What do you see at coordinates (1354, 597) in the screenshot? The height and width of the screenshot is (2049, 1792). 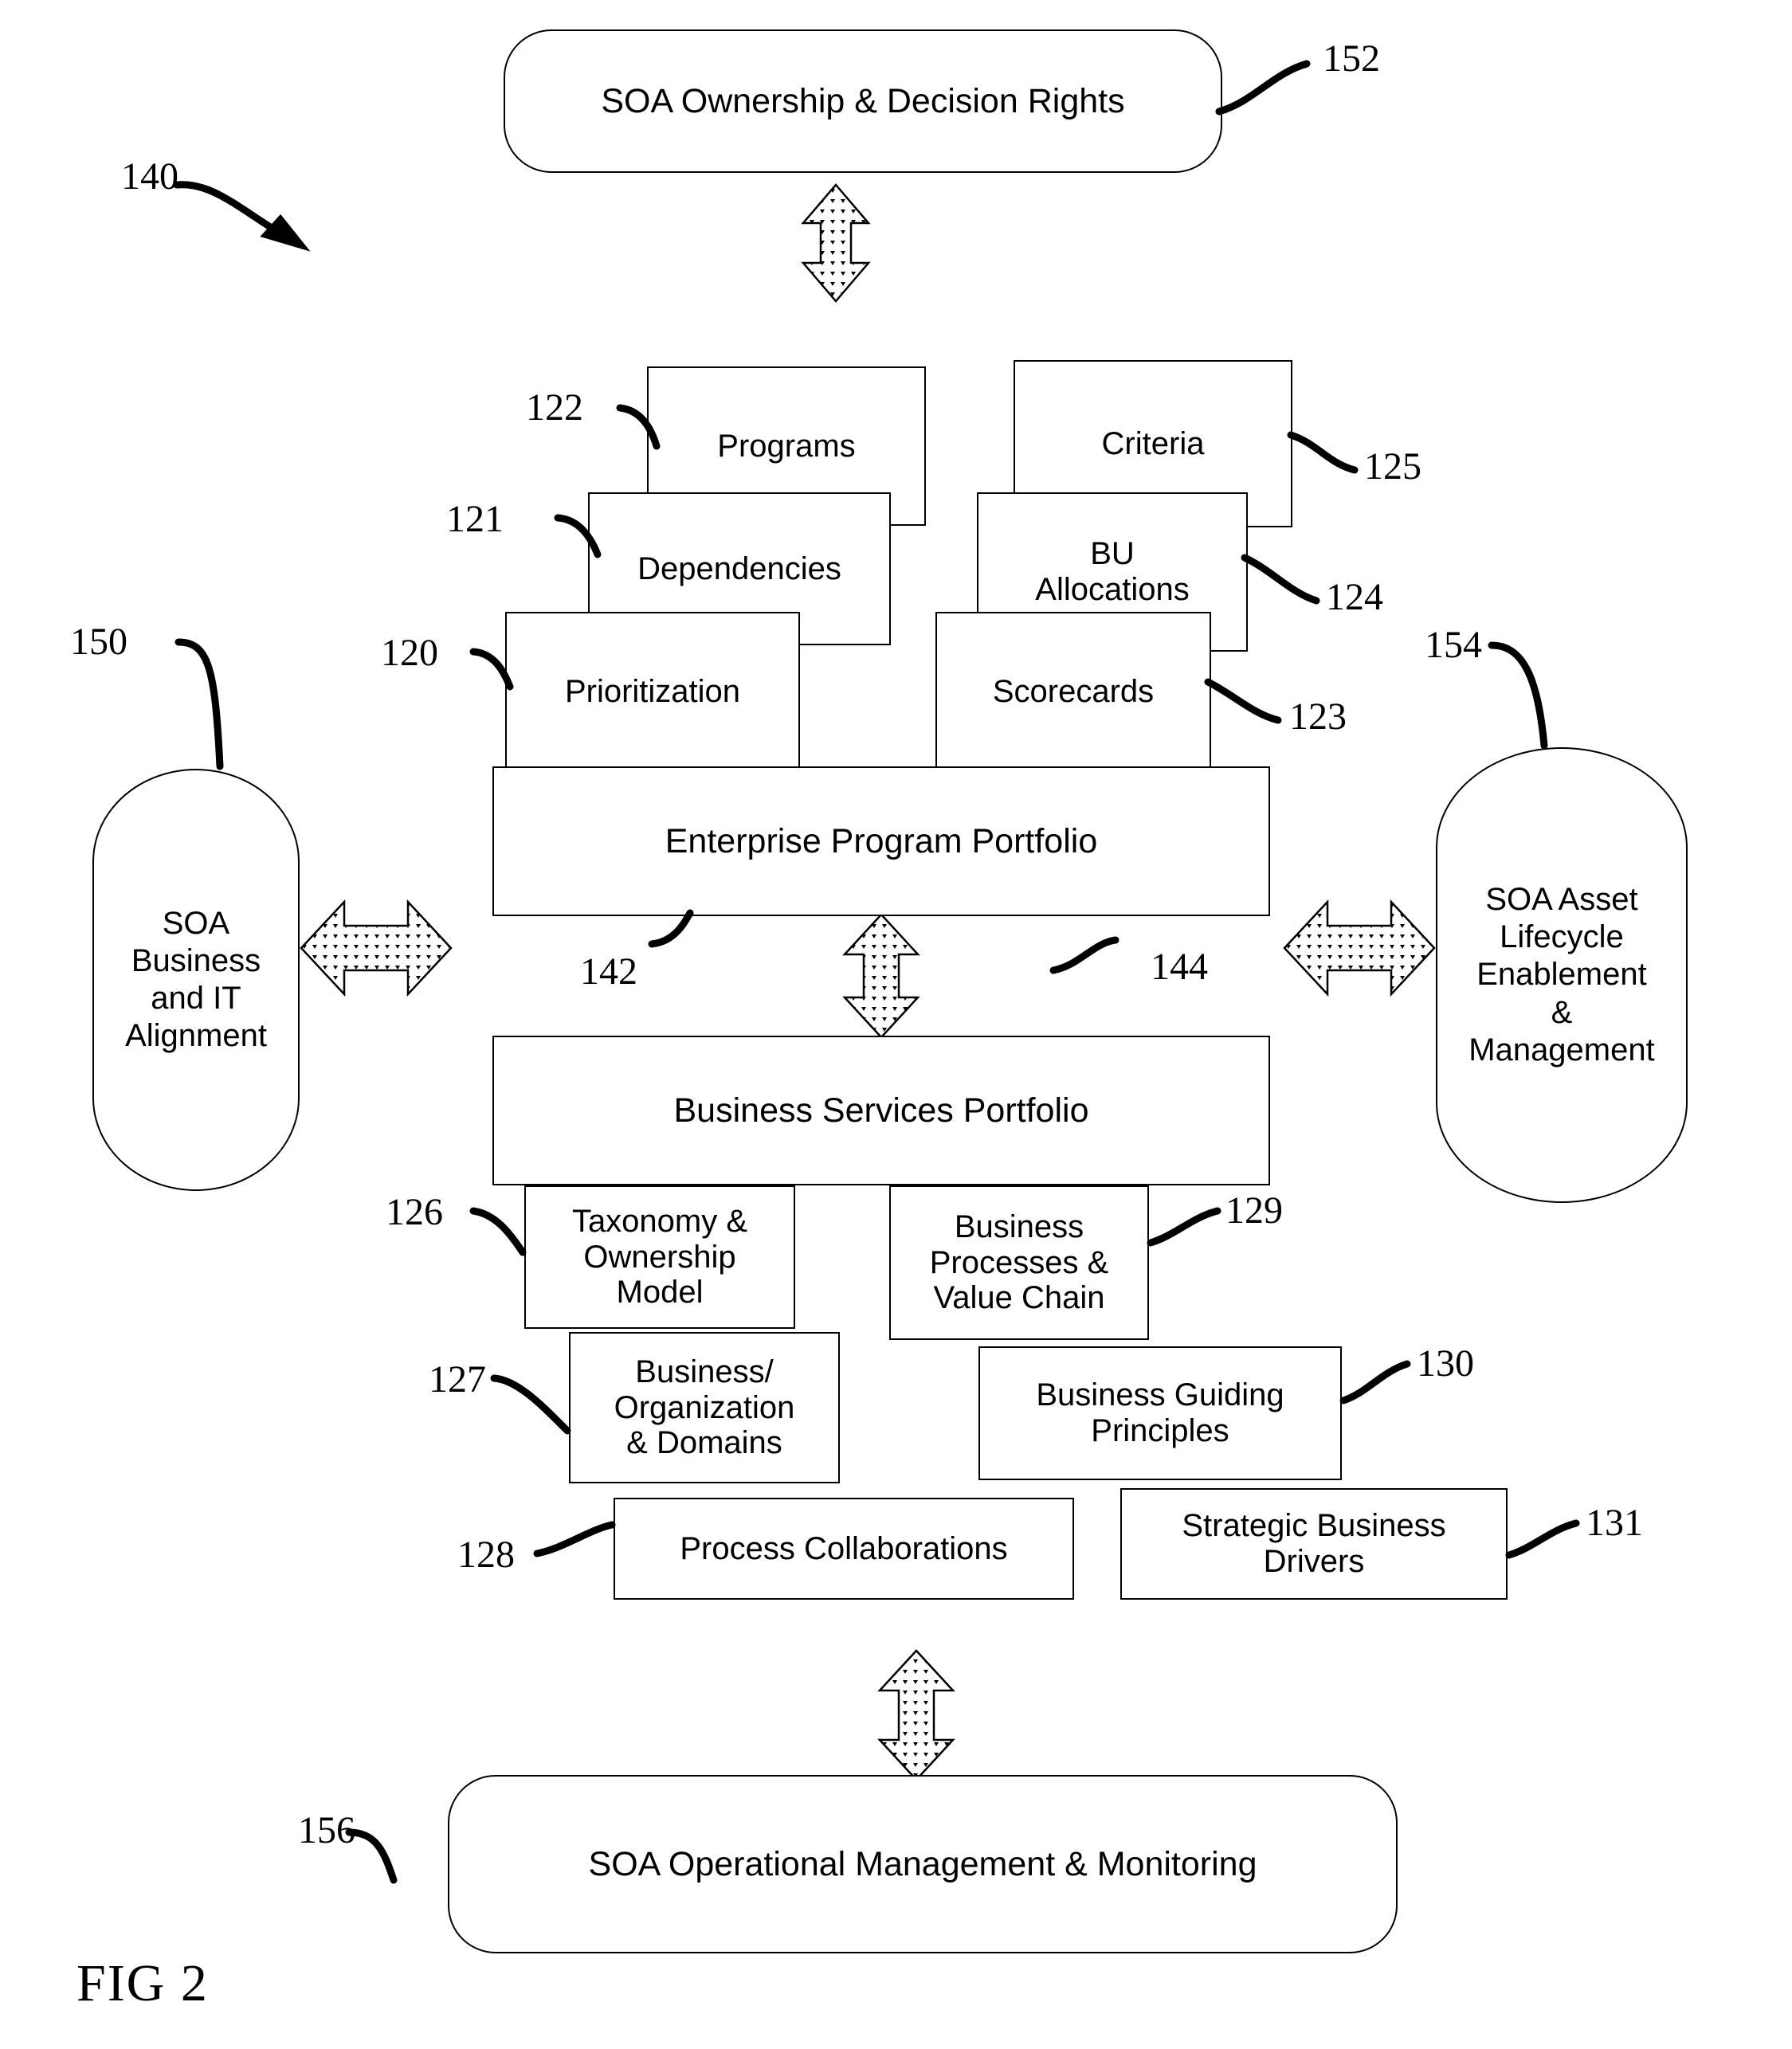 I see `ref-124: 124` at bounding box center [1354, 597].